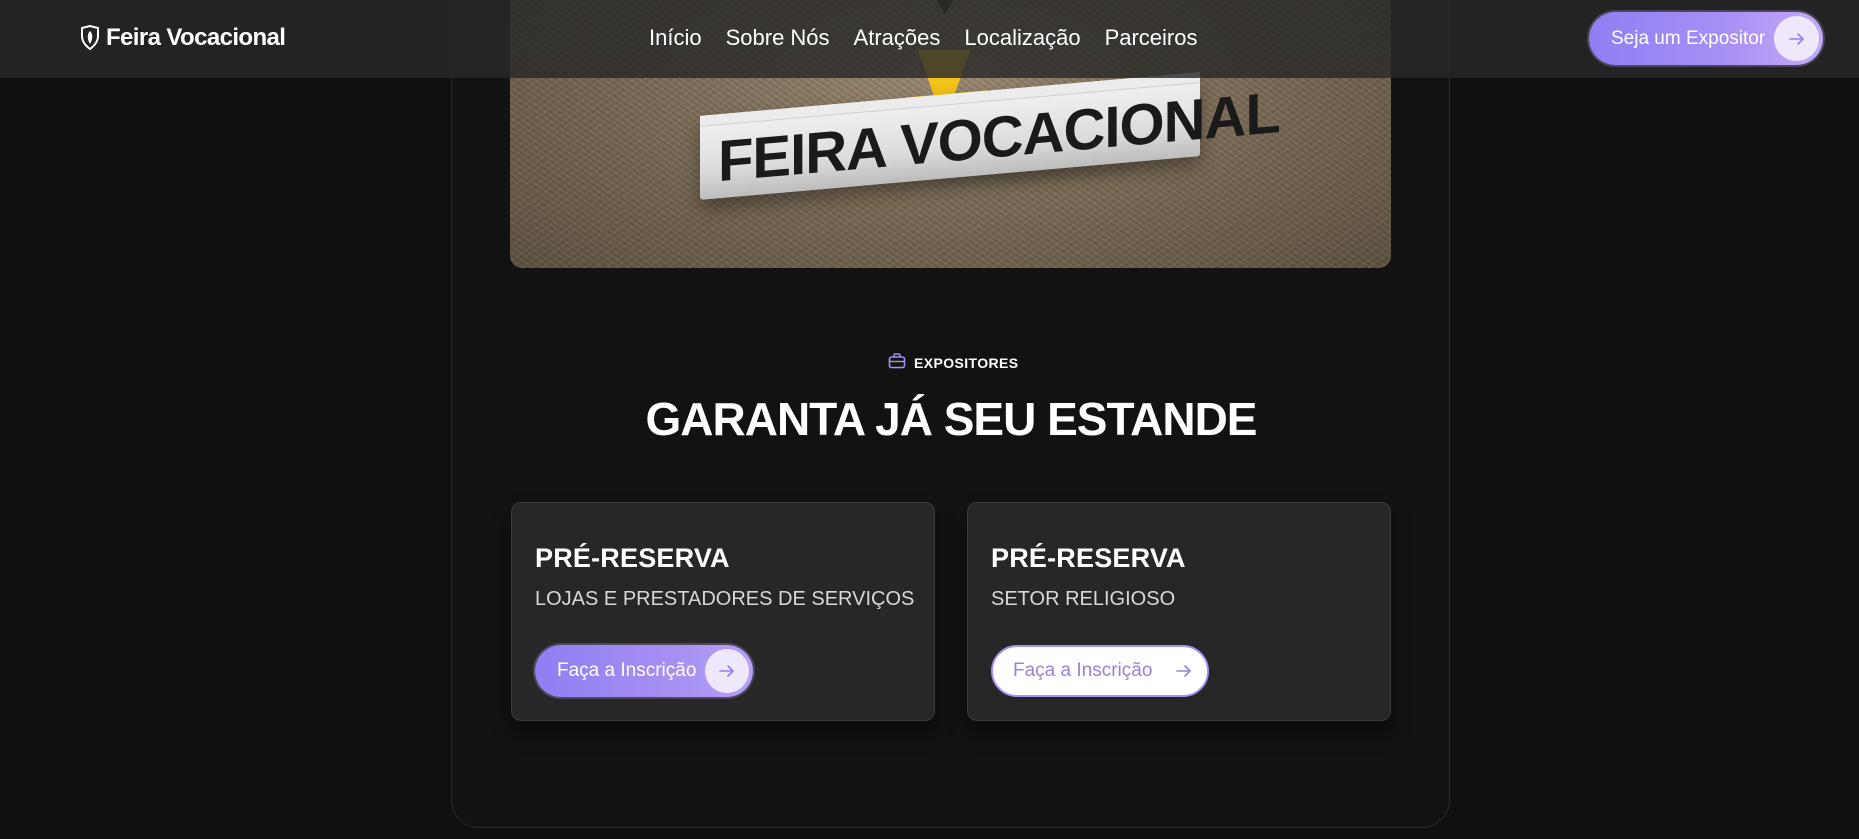 The width and height of the screenshot is (1859, 839). What do you see at coordinates (196, 37) in the screenshot?
I see `brand-name: Feira Vocacional` at bounding box center [196, 37].